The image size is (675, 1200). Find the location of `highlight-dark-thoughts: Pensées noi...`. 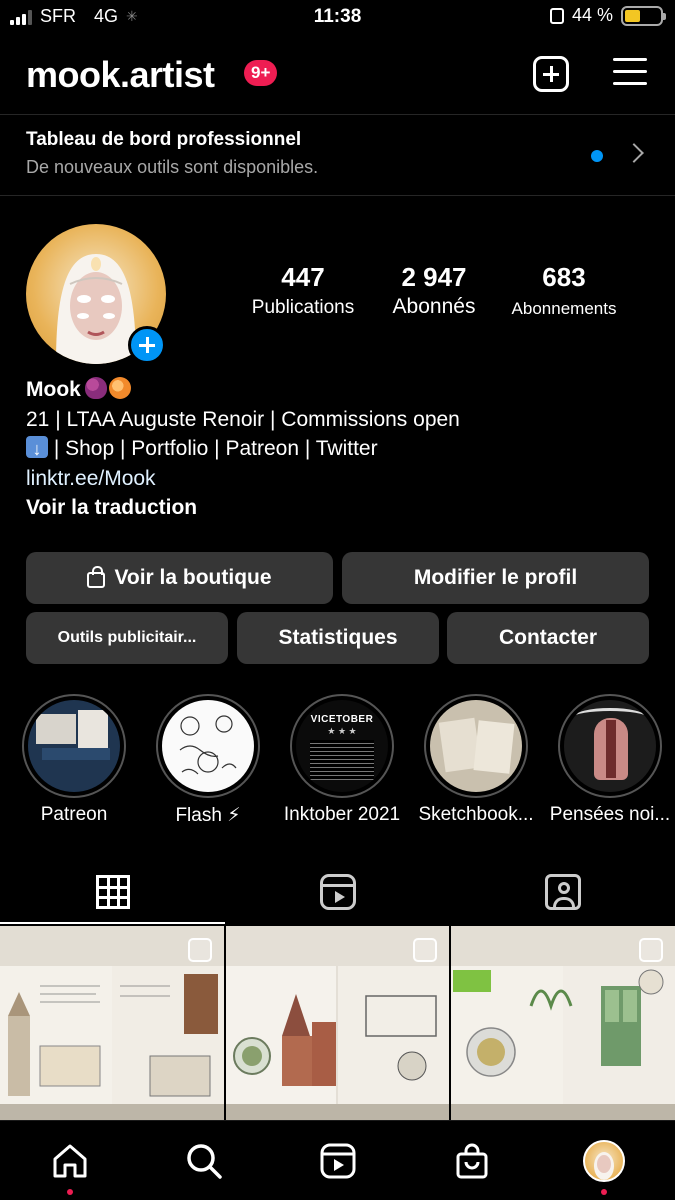

highlight-dark-thoughts: Pensées noi... is located at coordinates (610, 759).